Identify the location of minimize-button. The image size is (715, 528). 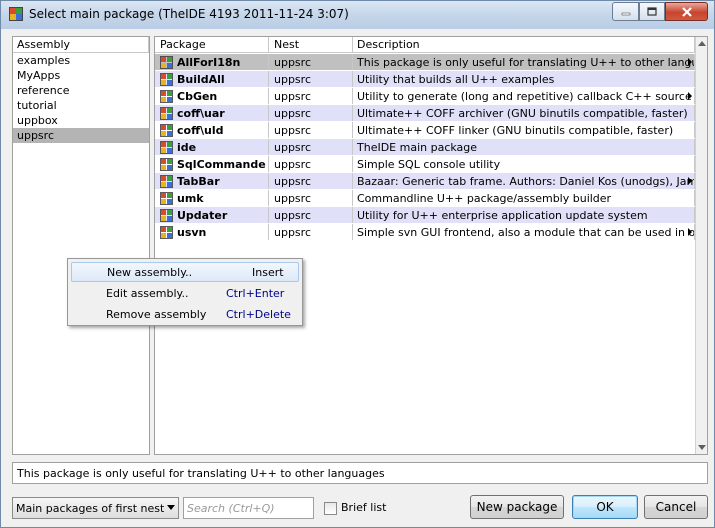
(625, 11).